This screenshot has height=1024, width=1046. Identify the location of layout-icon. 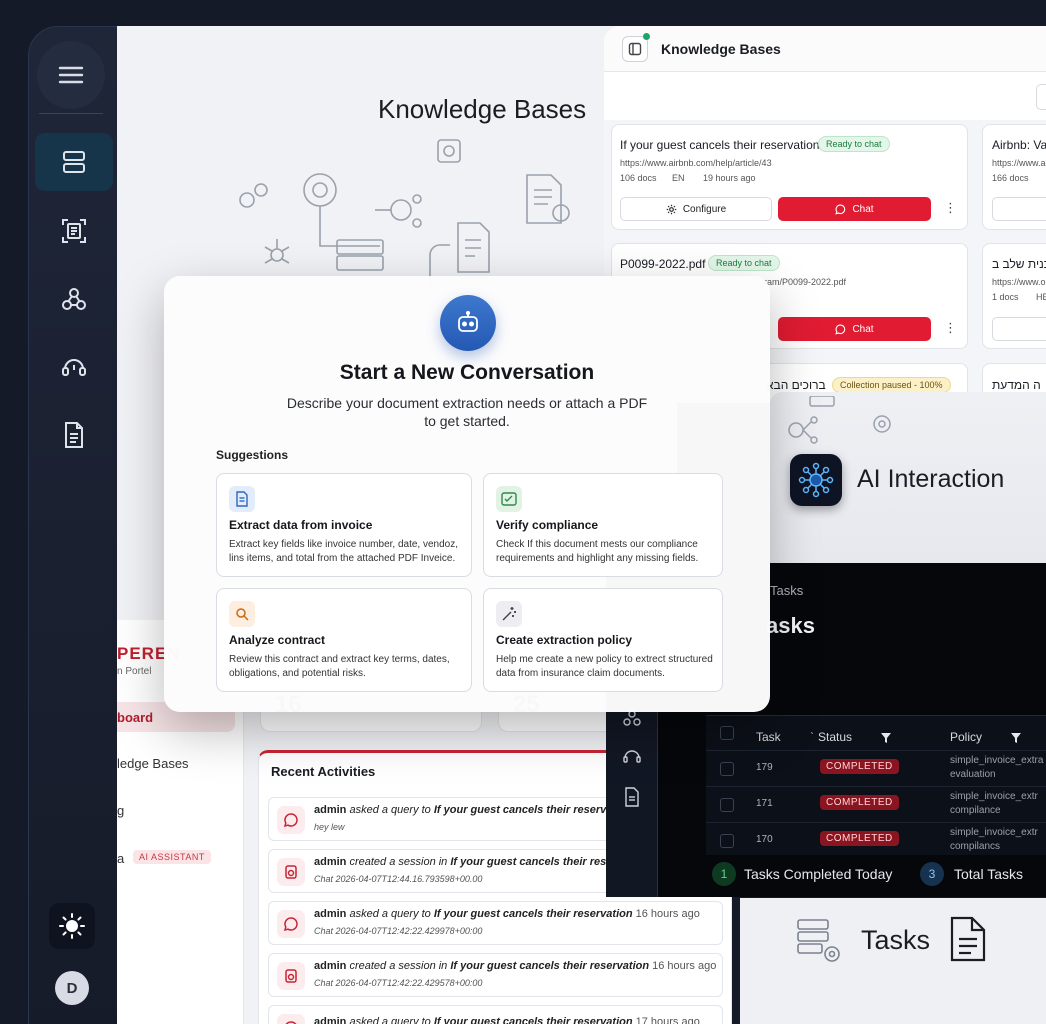
(74, 162).